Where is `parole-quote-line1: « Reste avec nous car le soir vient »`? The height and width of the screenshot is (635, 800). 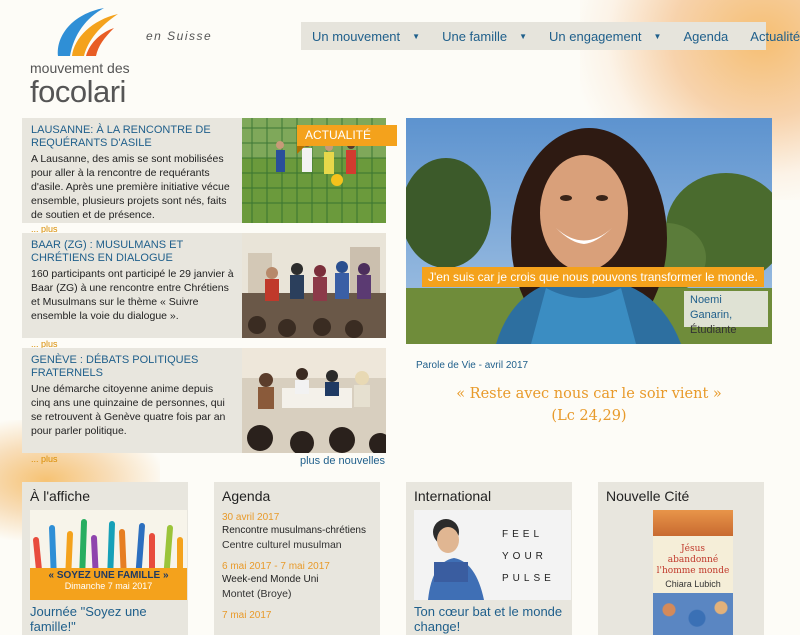 parole-quote-line1: « Reste avec nous car le soir vient » is located at coordinates (589, 394).